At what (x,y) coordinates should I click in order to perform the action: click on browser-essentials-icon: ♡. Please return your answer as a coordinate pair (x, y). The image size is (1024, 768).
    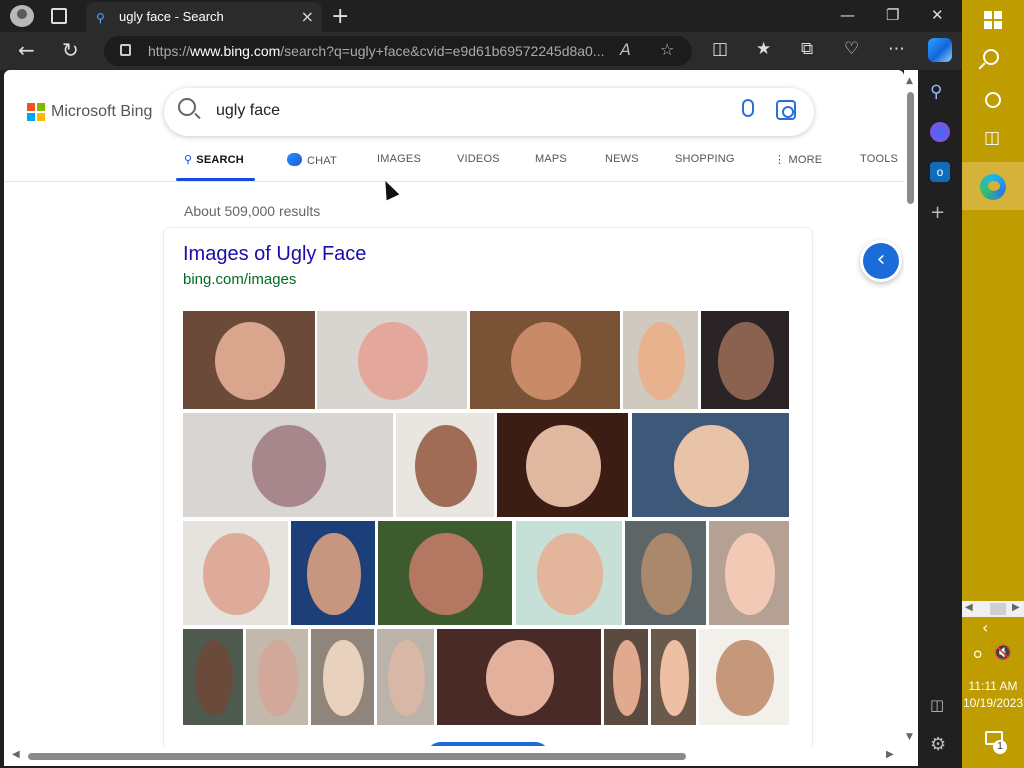
    Looking at the image, I should click on (851, 49).